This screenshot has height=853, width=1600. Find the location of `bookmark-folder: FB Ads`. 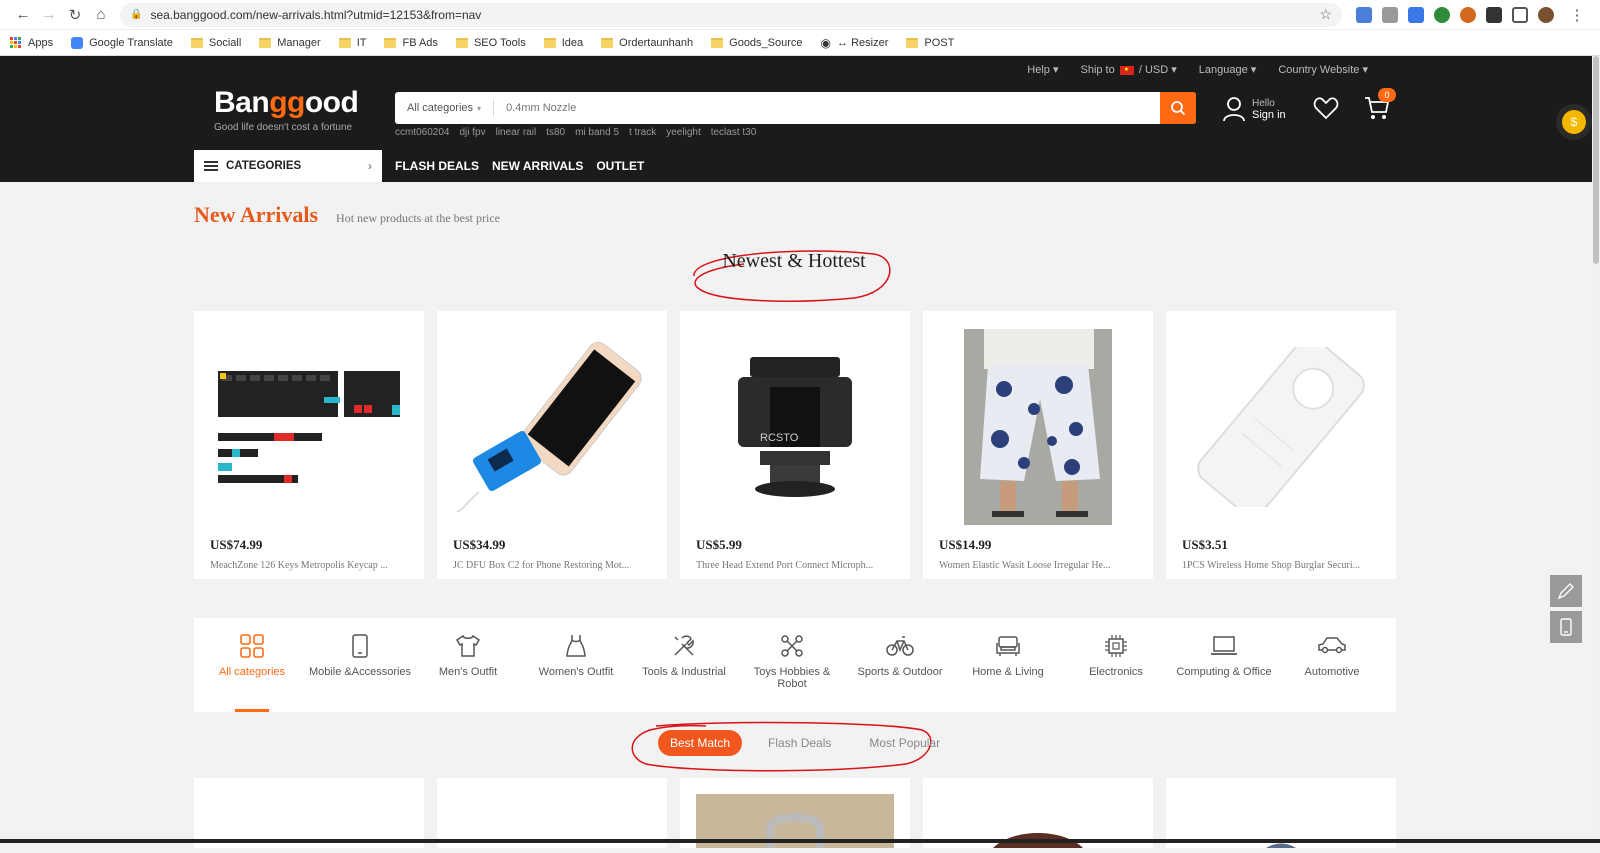

bookmark-folder: FB Ads is located at coordinates (410, 43).